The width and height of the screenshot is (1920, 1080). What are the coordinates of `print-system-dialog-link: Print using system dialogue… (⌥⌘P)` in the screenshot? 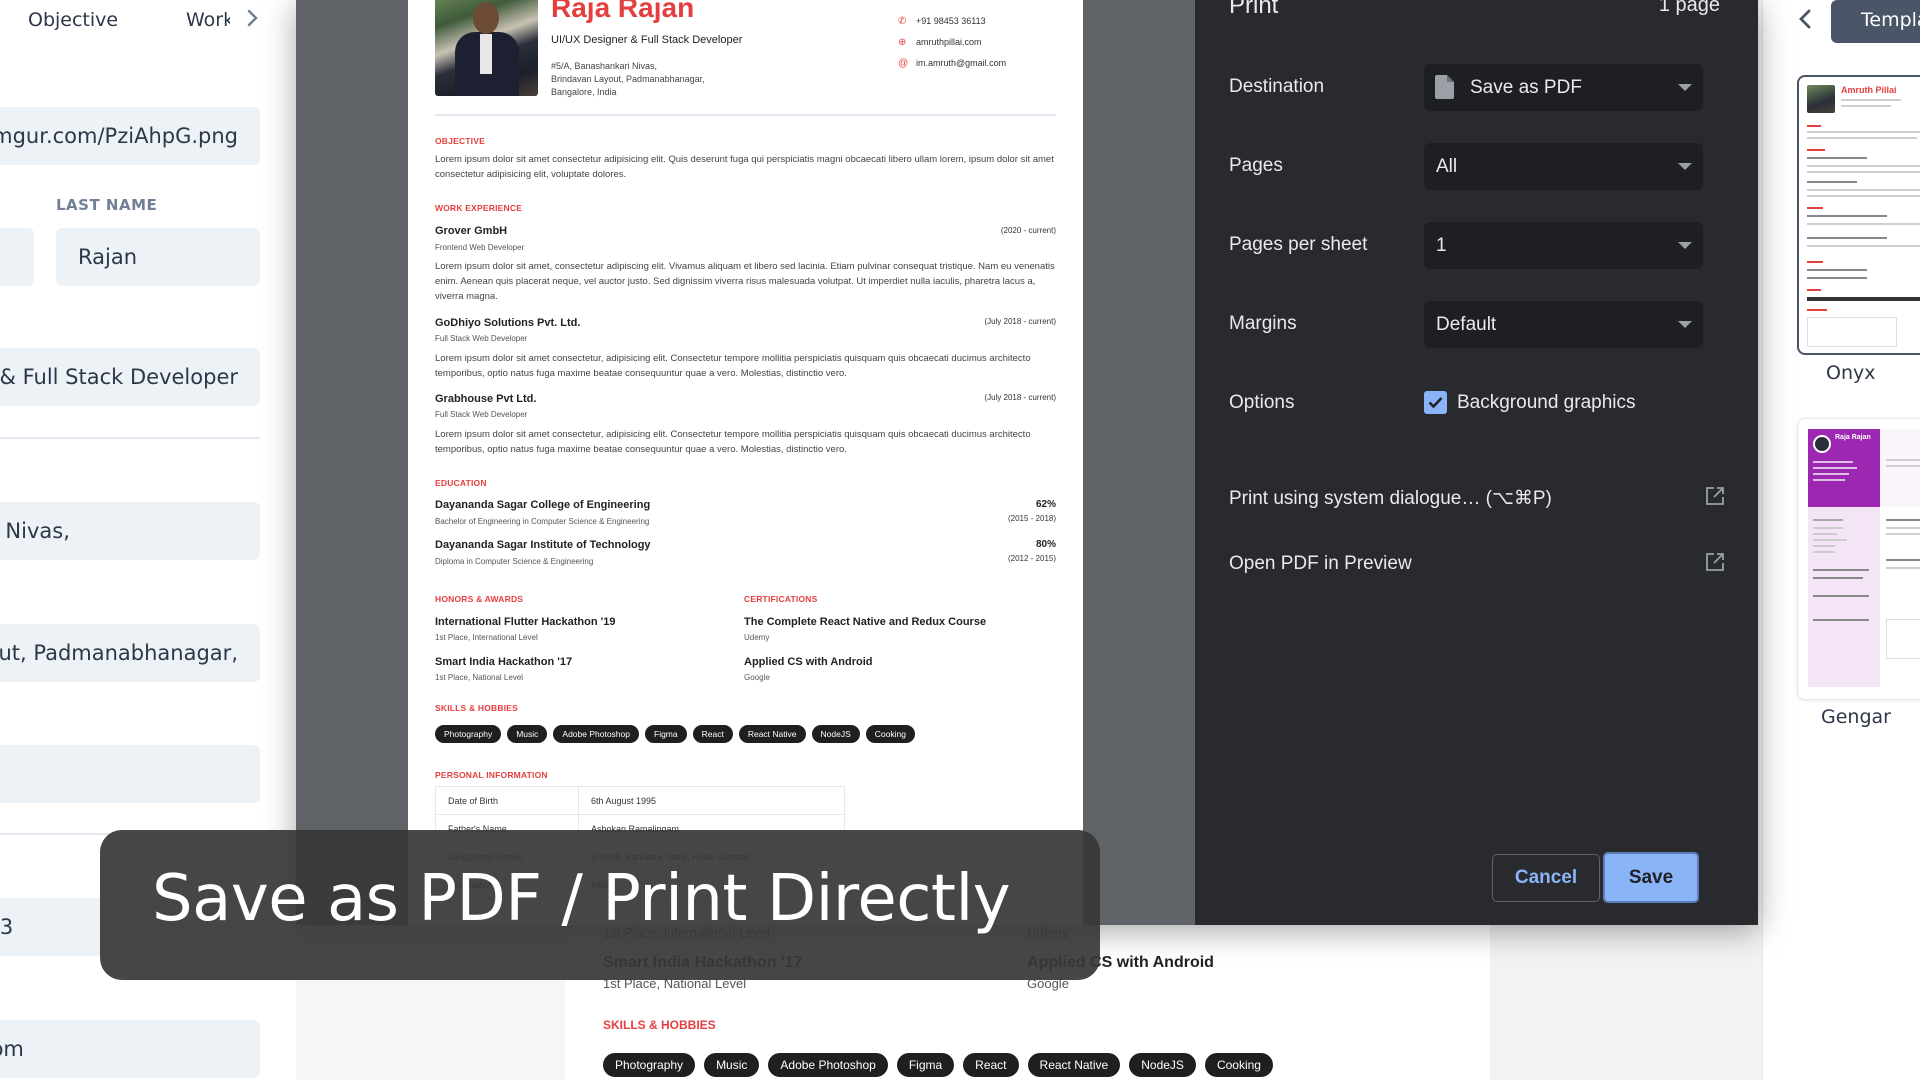 It's located at (1477, 499).